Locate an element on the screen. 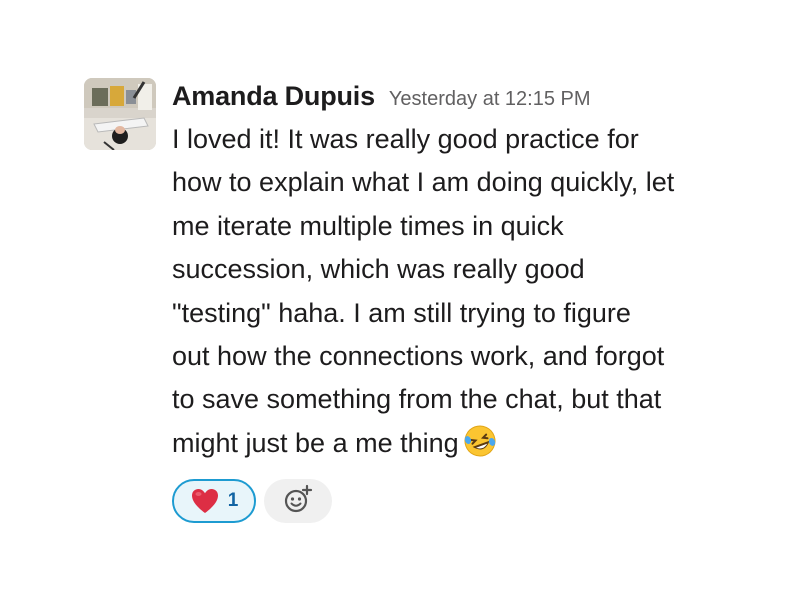  message-timestamp: Yesterday at 12:15 PM is located at coordinates (490, 99).